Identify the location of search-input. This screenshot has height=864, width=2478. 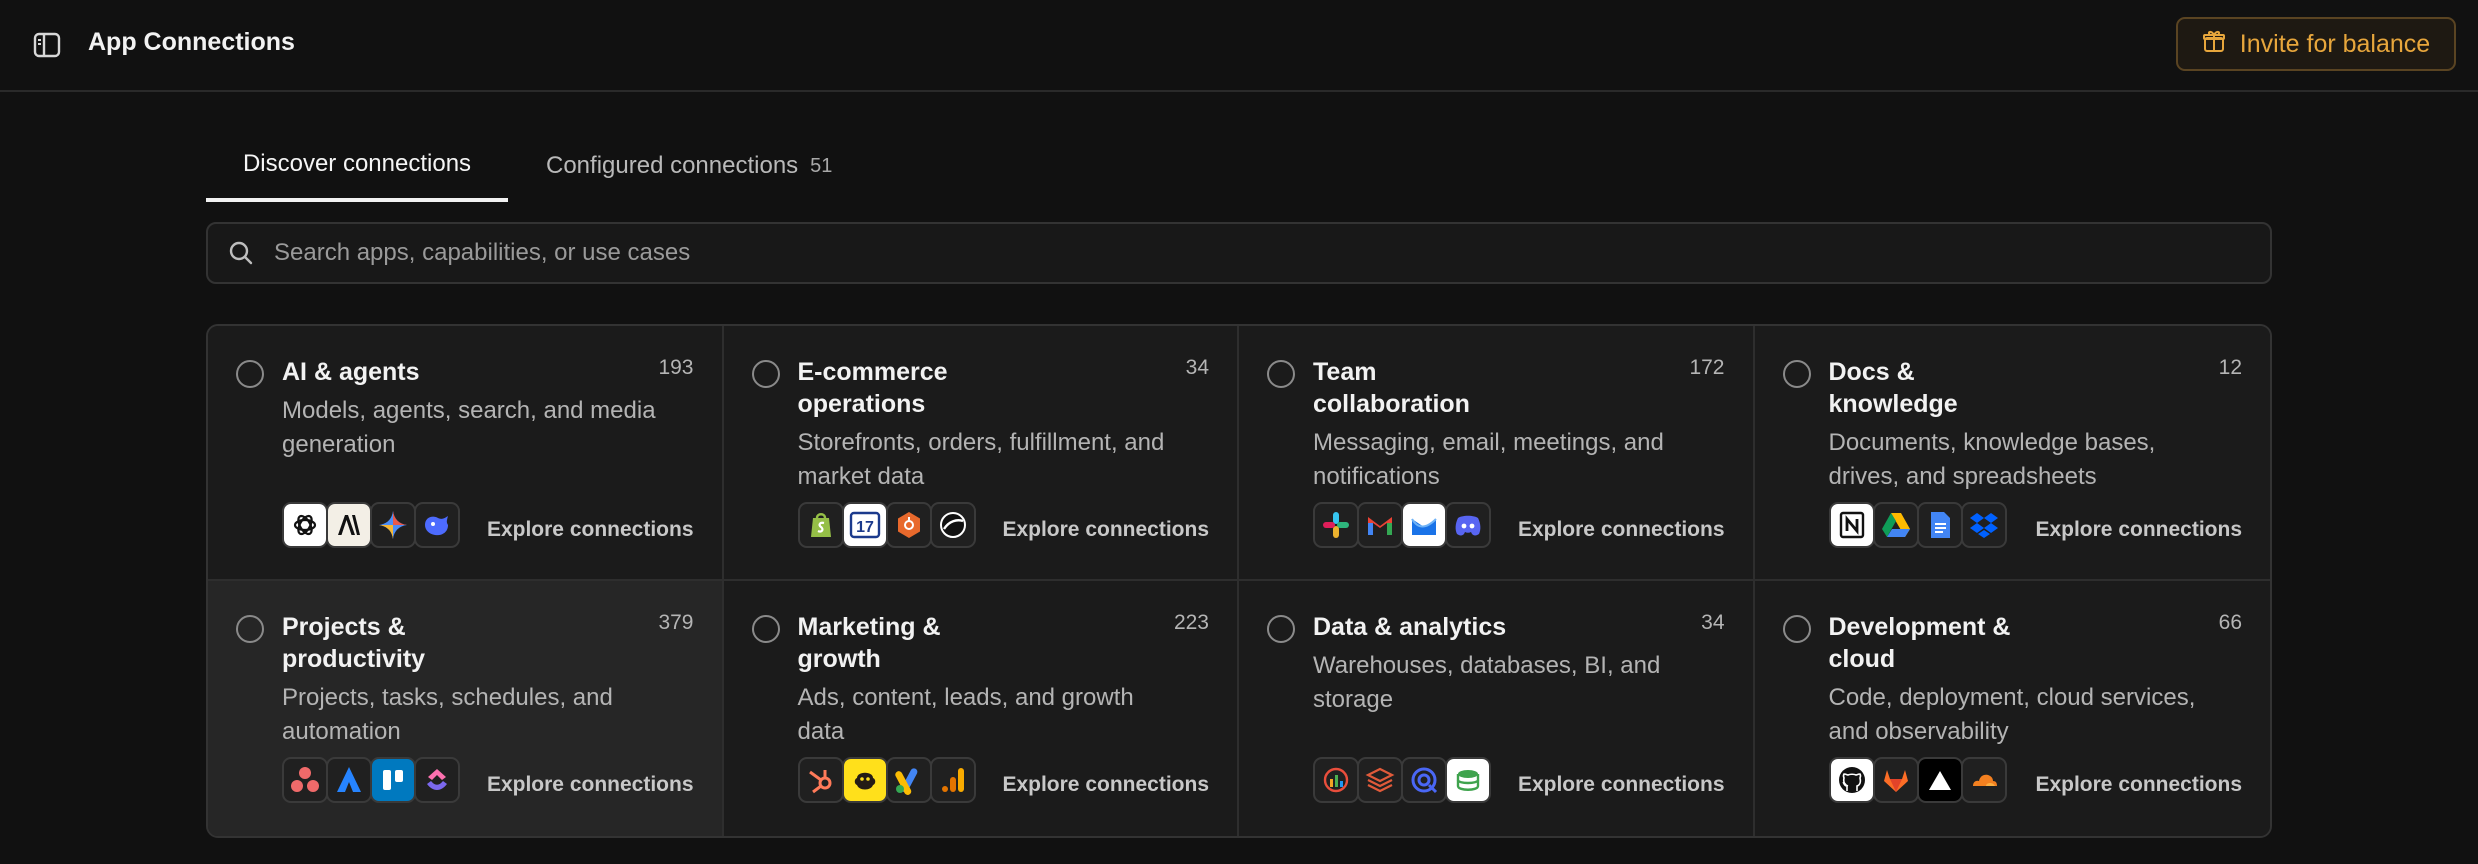
(1272, 253).